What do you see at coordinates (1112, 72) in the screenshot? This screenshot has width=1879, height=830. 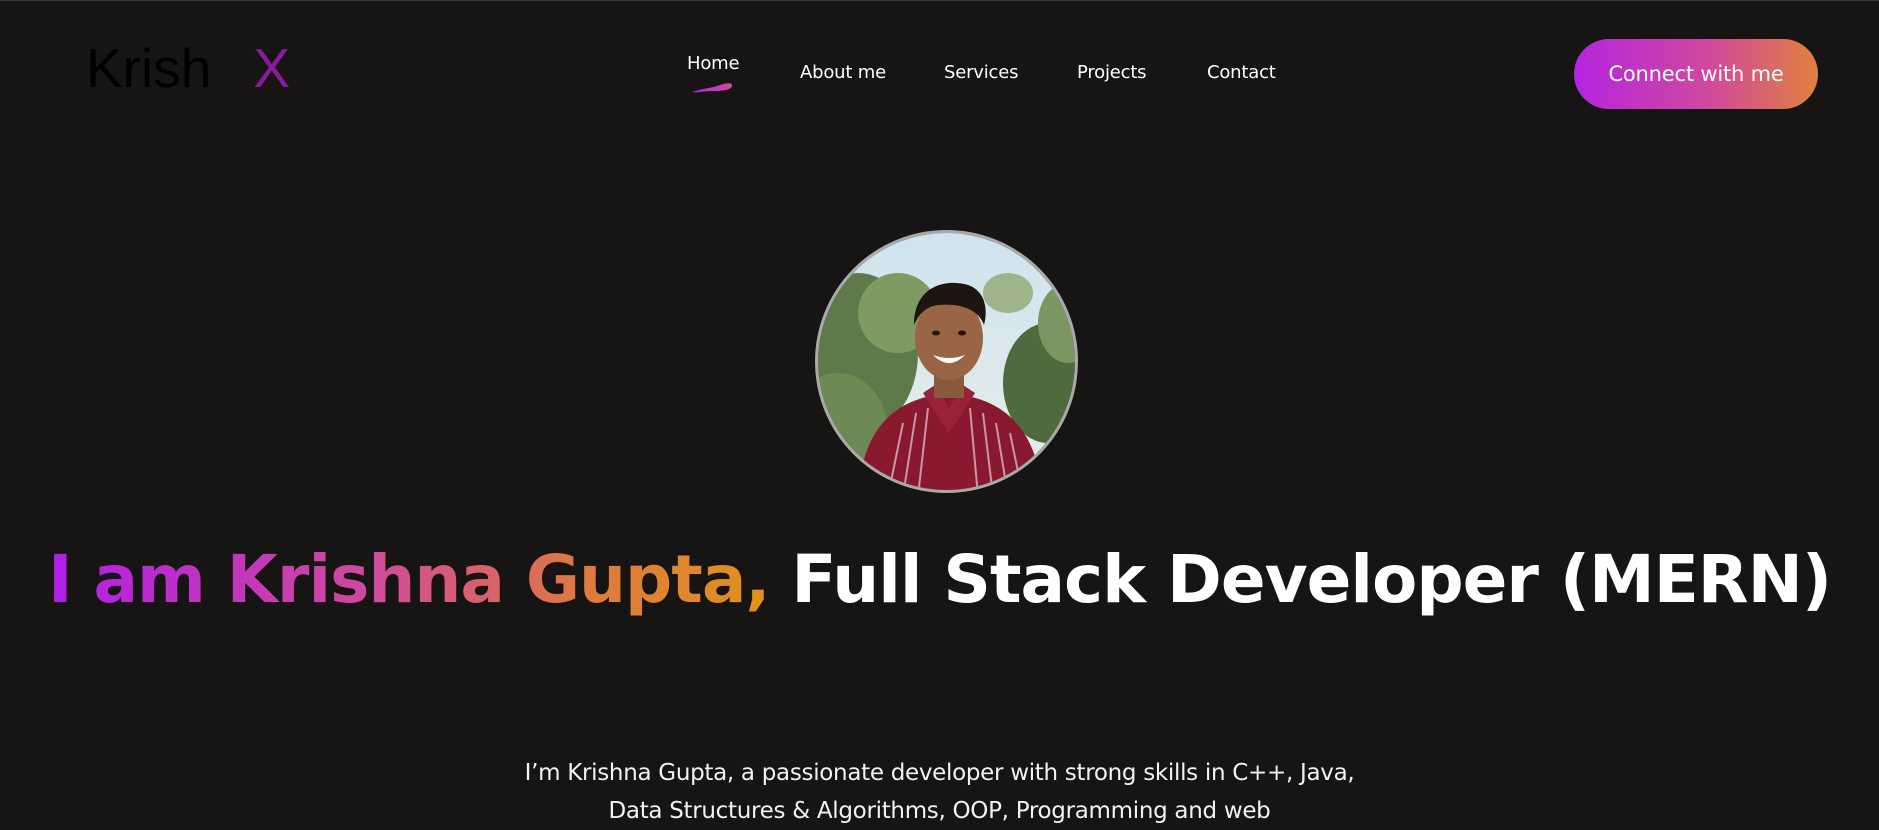 I see `nav-projects: Projects` at bounding box center [1112, 72].